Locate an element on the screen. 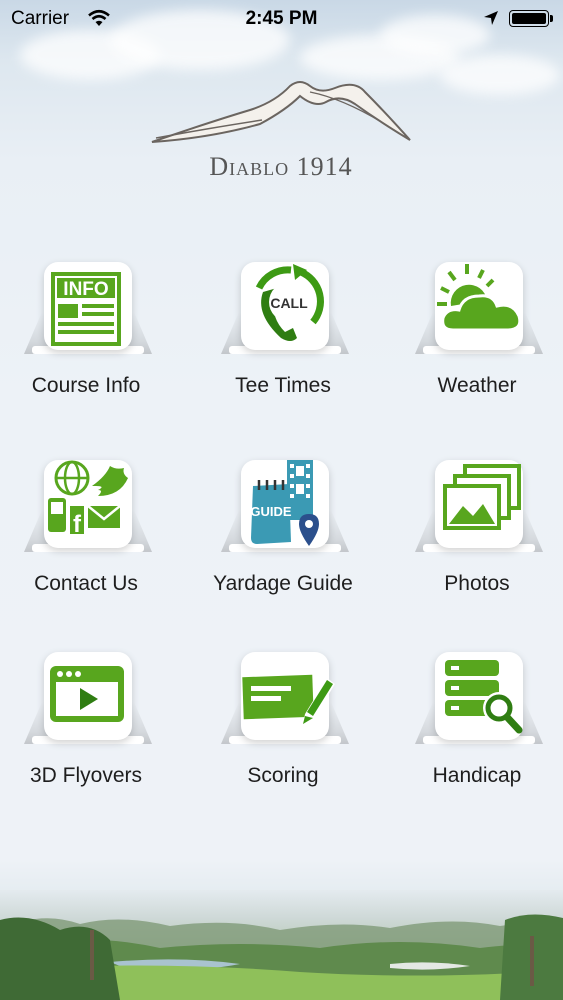 The image size is (563, 1000). scorecard-pencil-icon is located at coordinates (288, 699).